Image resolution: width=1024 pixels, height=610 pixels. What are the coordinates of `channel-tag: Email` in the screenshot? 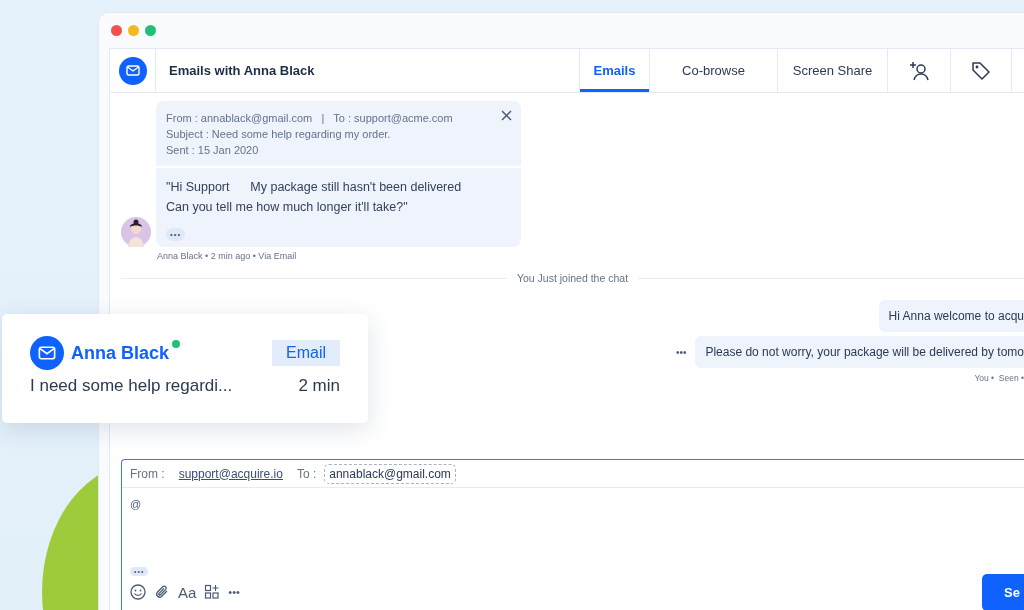 It's located at (306, 353).